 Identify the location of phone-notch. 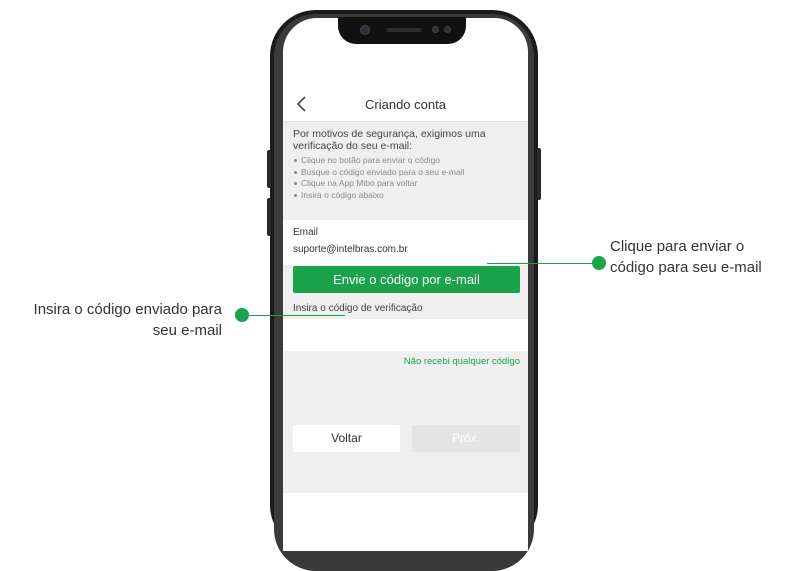
(402, 30).